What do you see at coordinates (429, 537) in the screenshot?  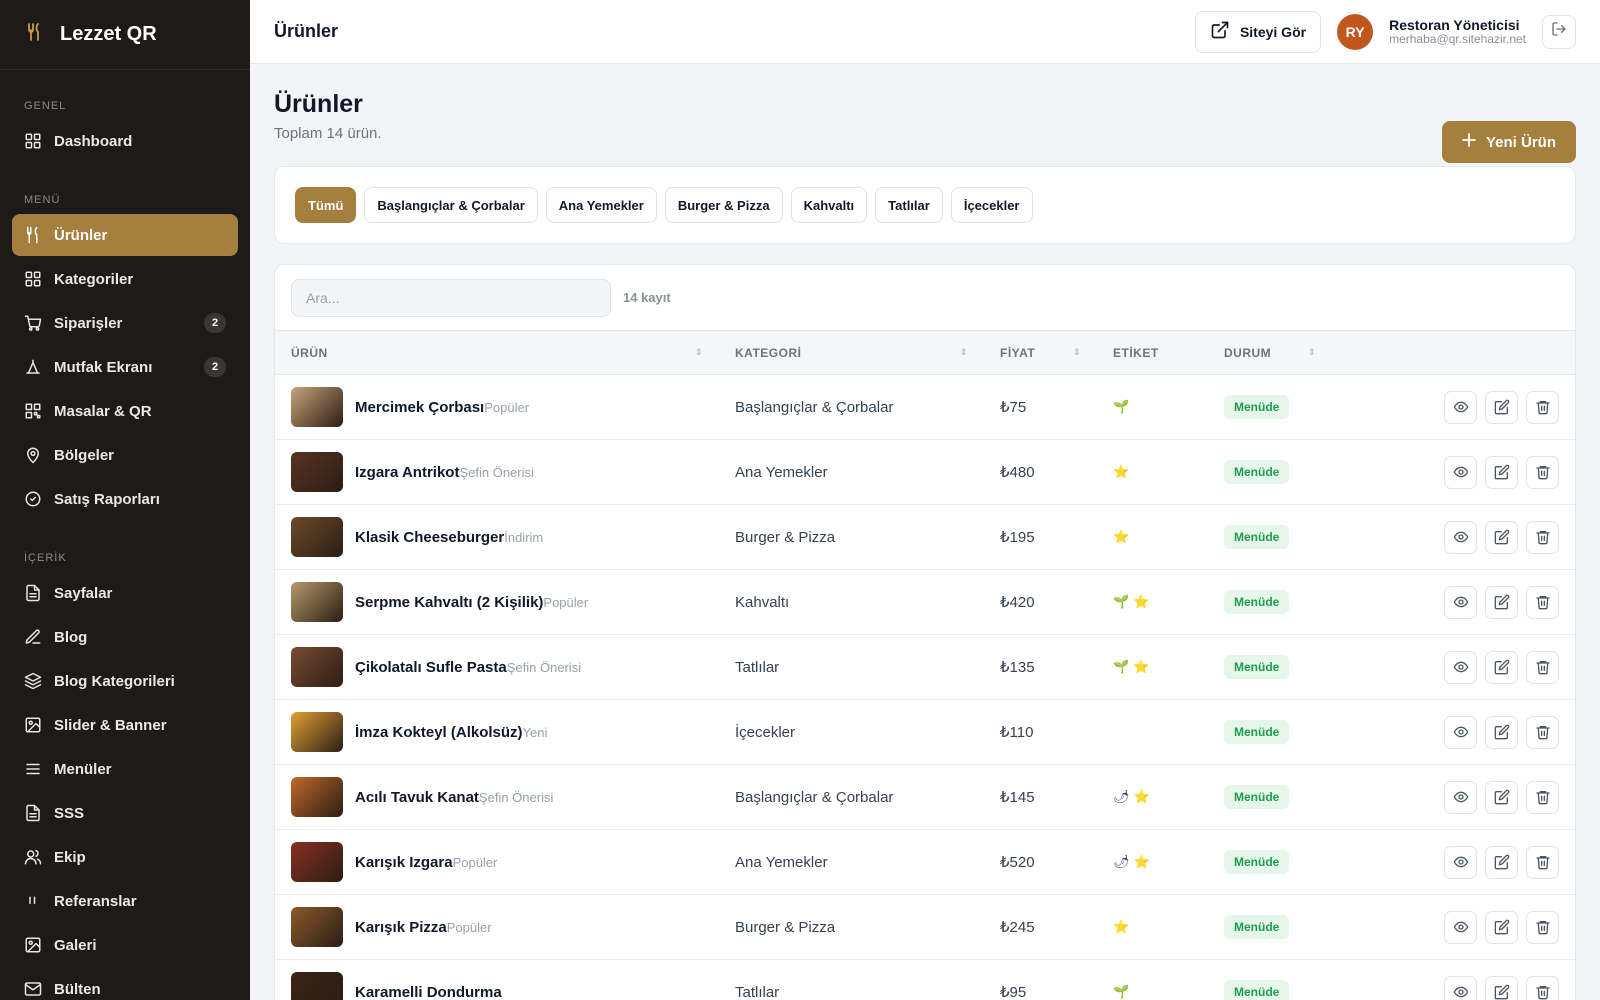 I see `product-name: Klasik Cheeseburger` at bounding box center [429, 537].